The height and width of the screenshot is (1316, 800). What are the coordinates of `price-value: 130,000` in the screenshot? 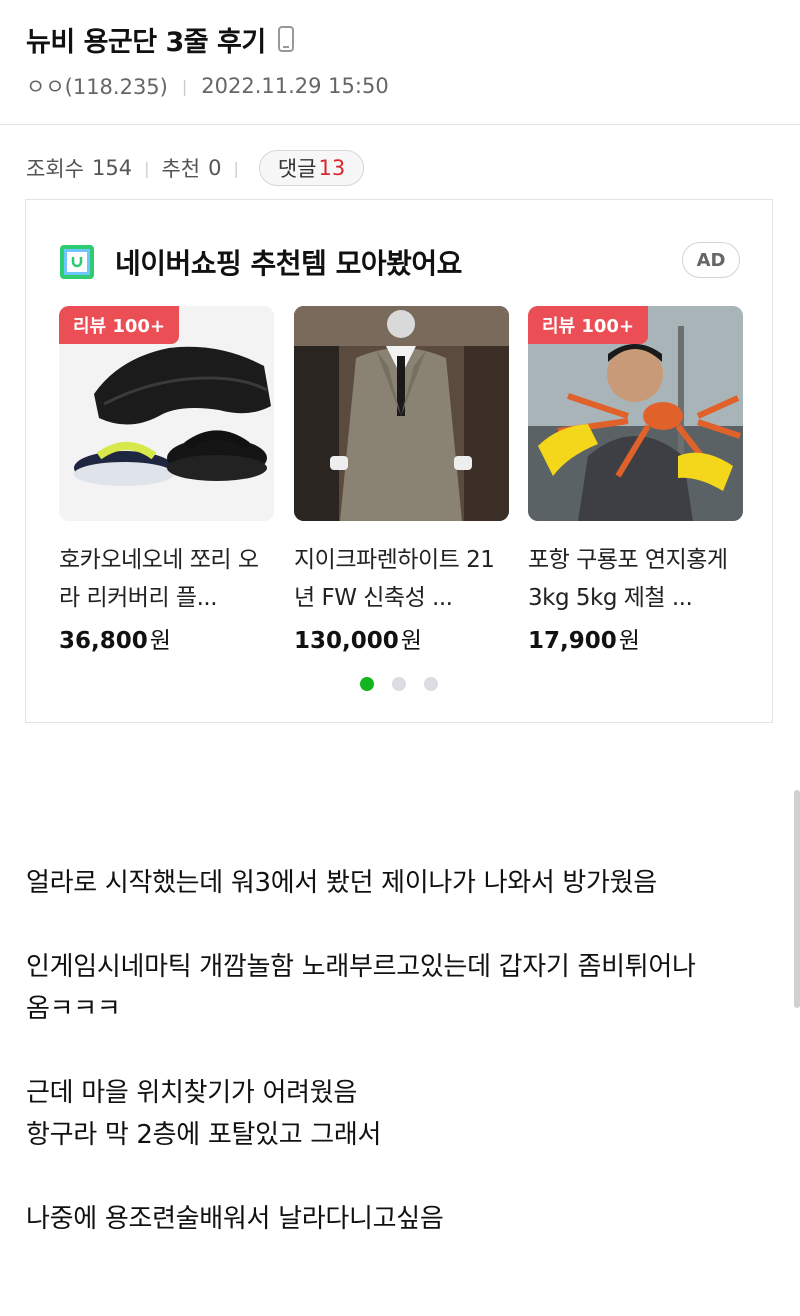 It's located at (346, 641).